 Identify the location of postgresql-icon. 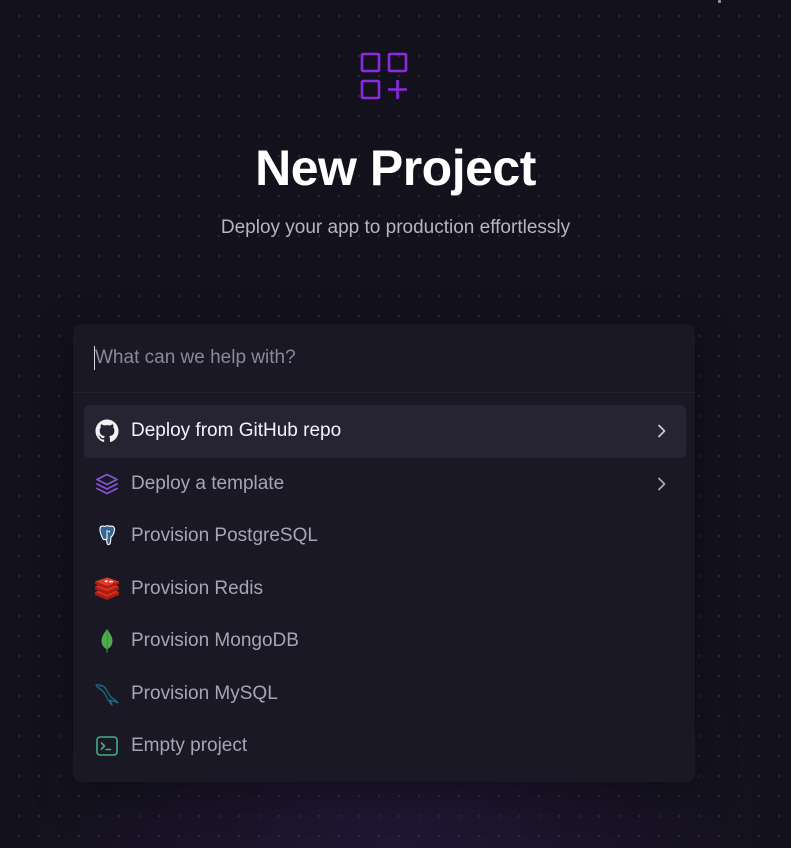
(107, 536).